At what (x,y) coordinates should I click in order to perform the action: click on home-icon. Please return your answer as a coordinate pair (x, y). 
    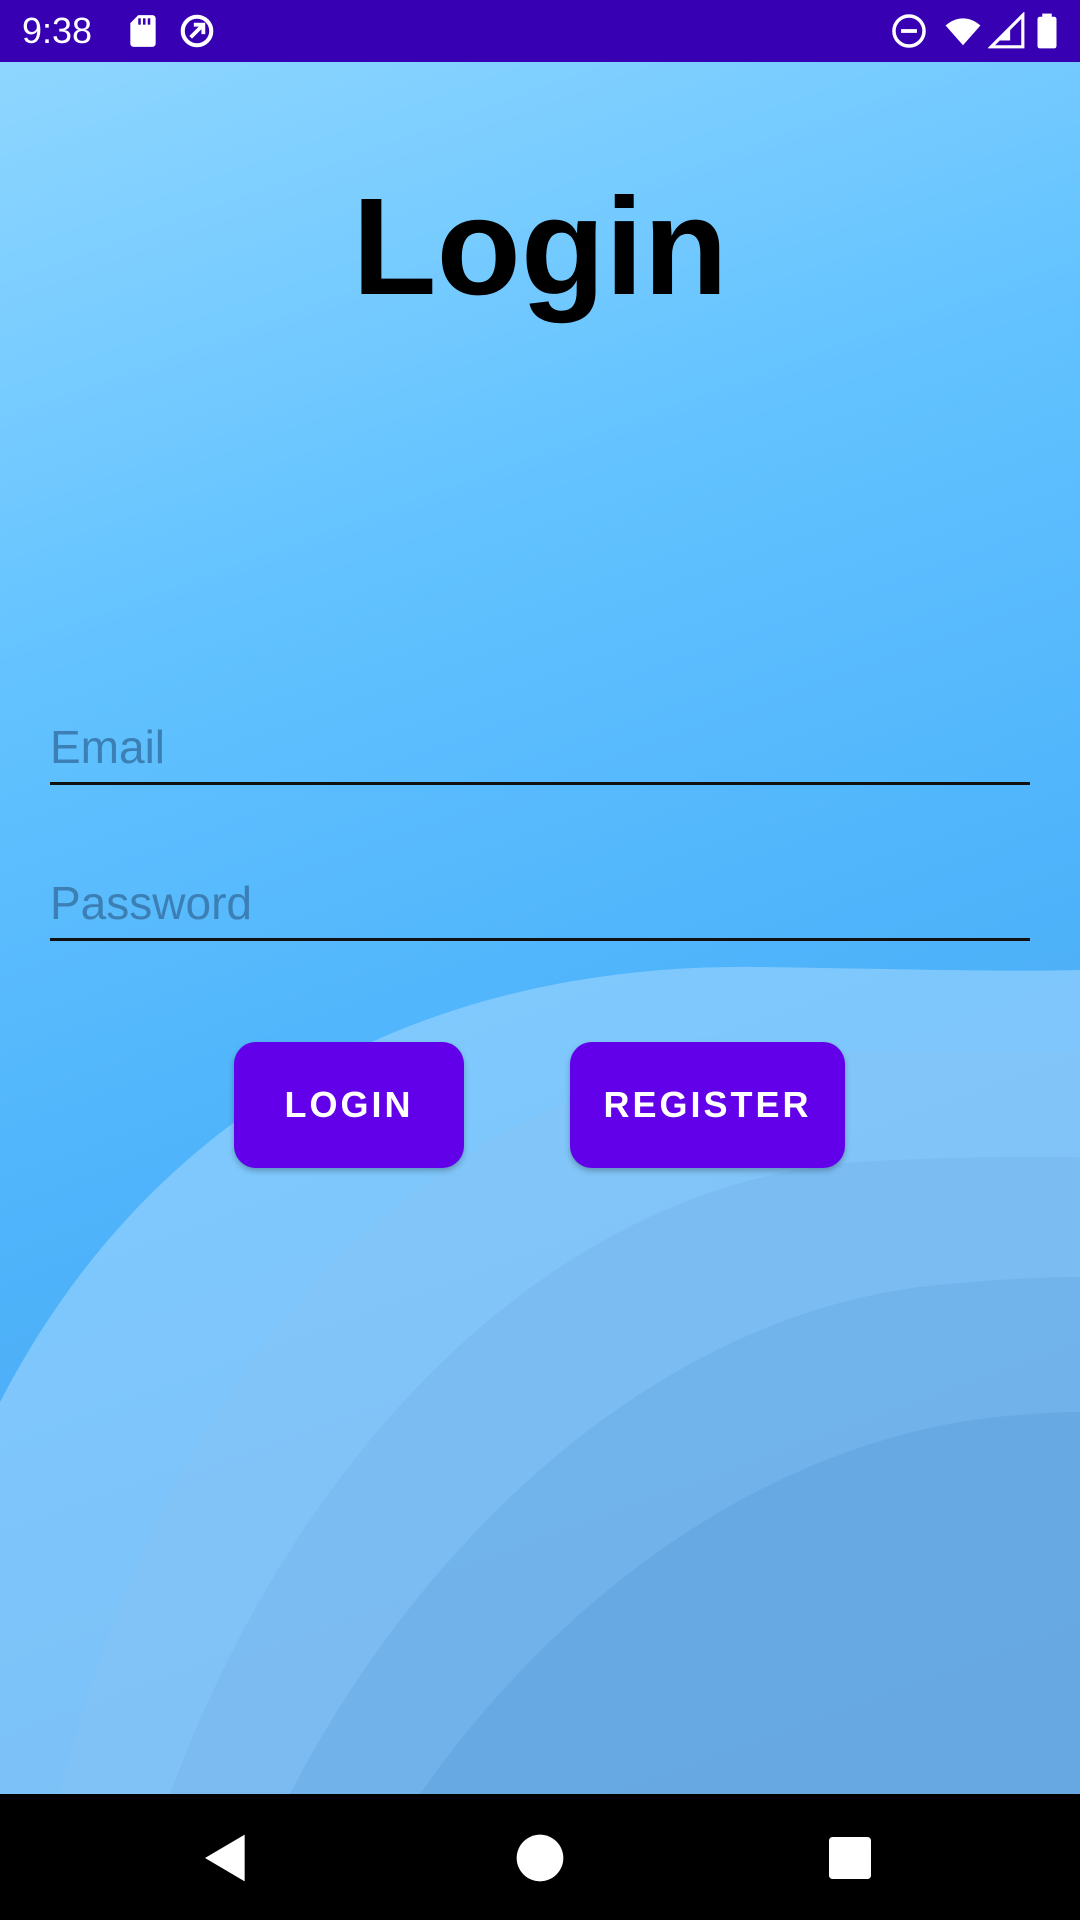
    Looking at the image, I should click on (540, 1858).